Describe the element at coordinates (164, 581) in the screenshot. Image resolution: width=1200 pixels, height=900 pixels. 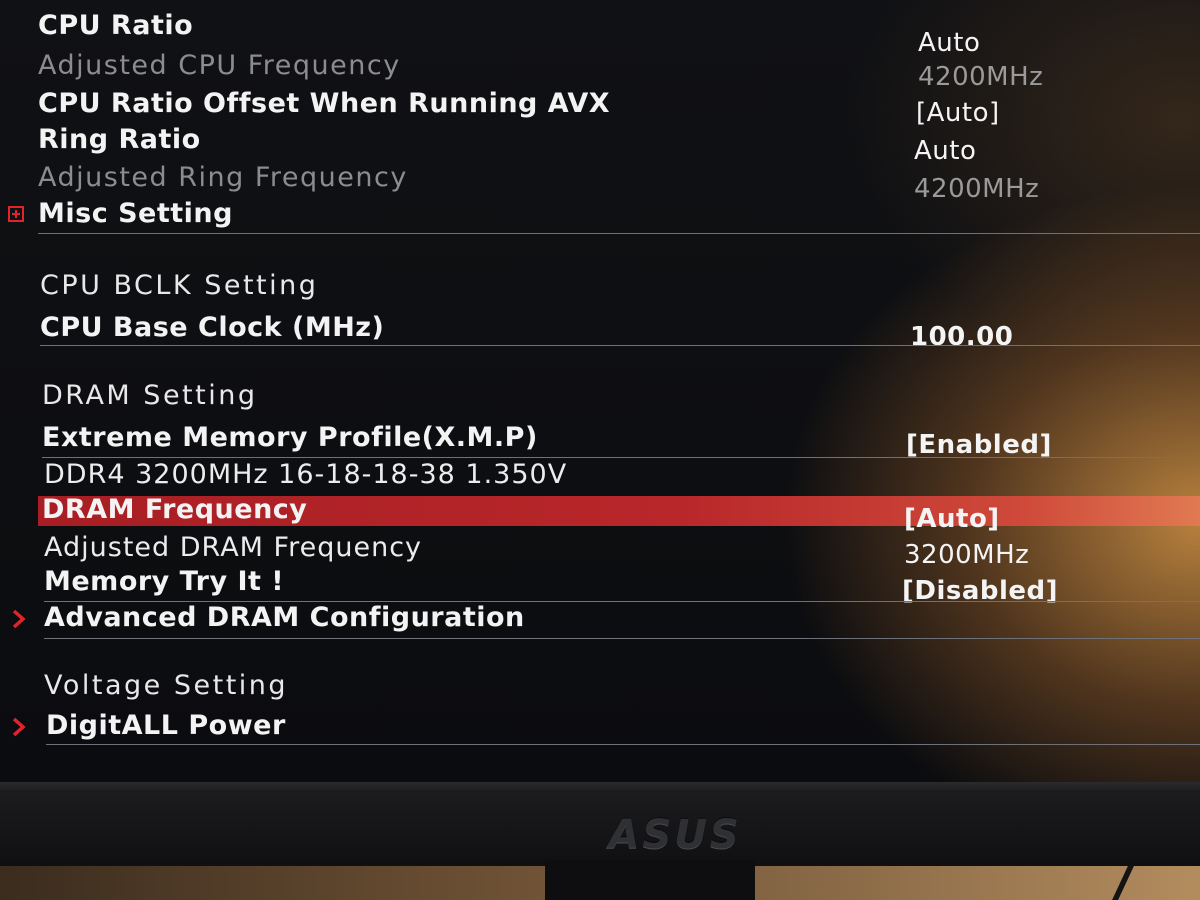
I see `setting-label: Memory Try It !` at that location.